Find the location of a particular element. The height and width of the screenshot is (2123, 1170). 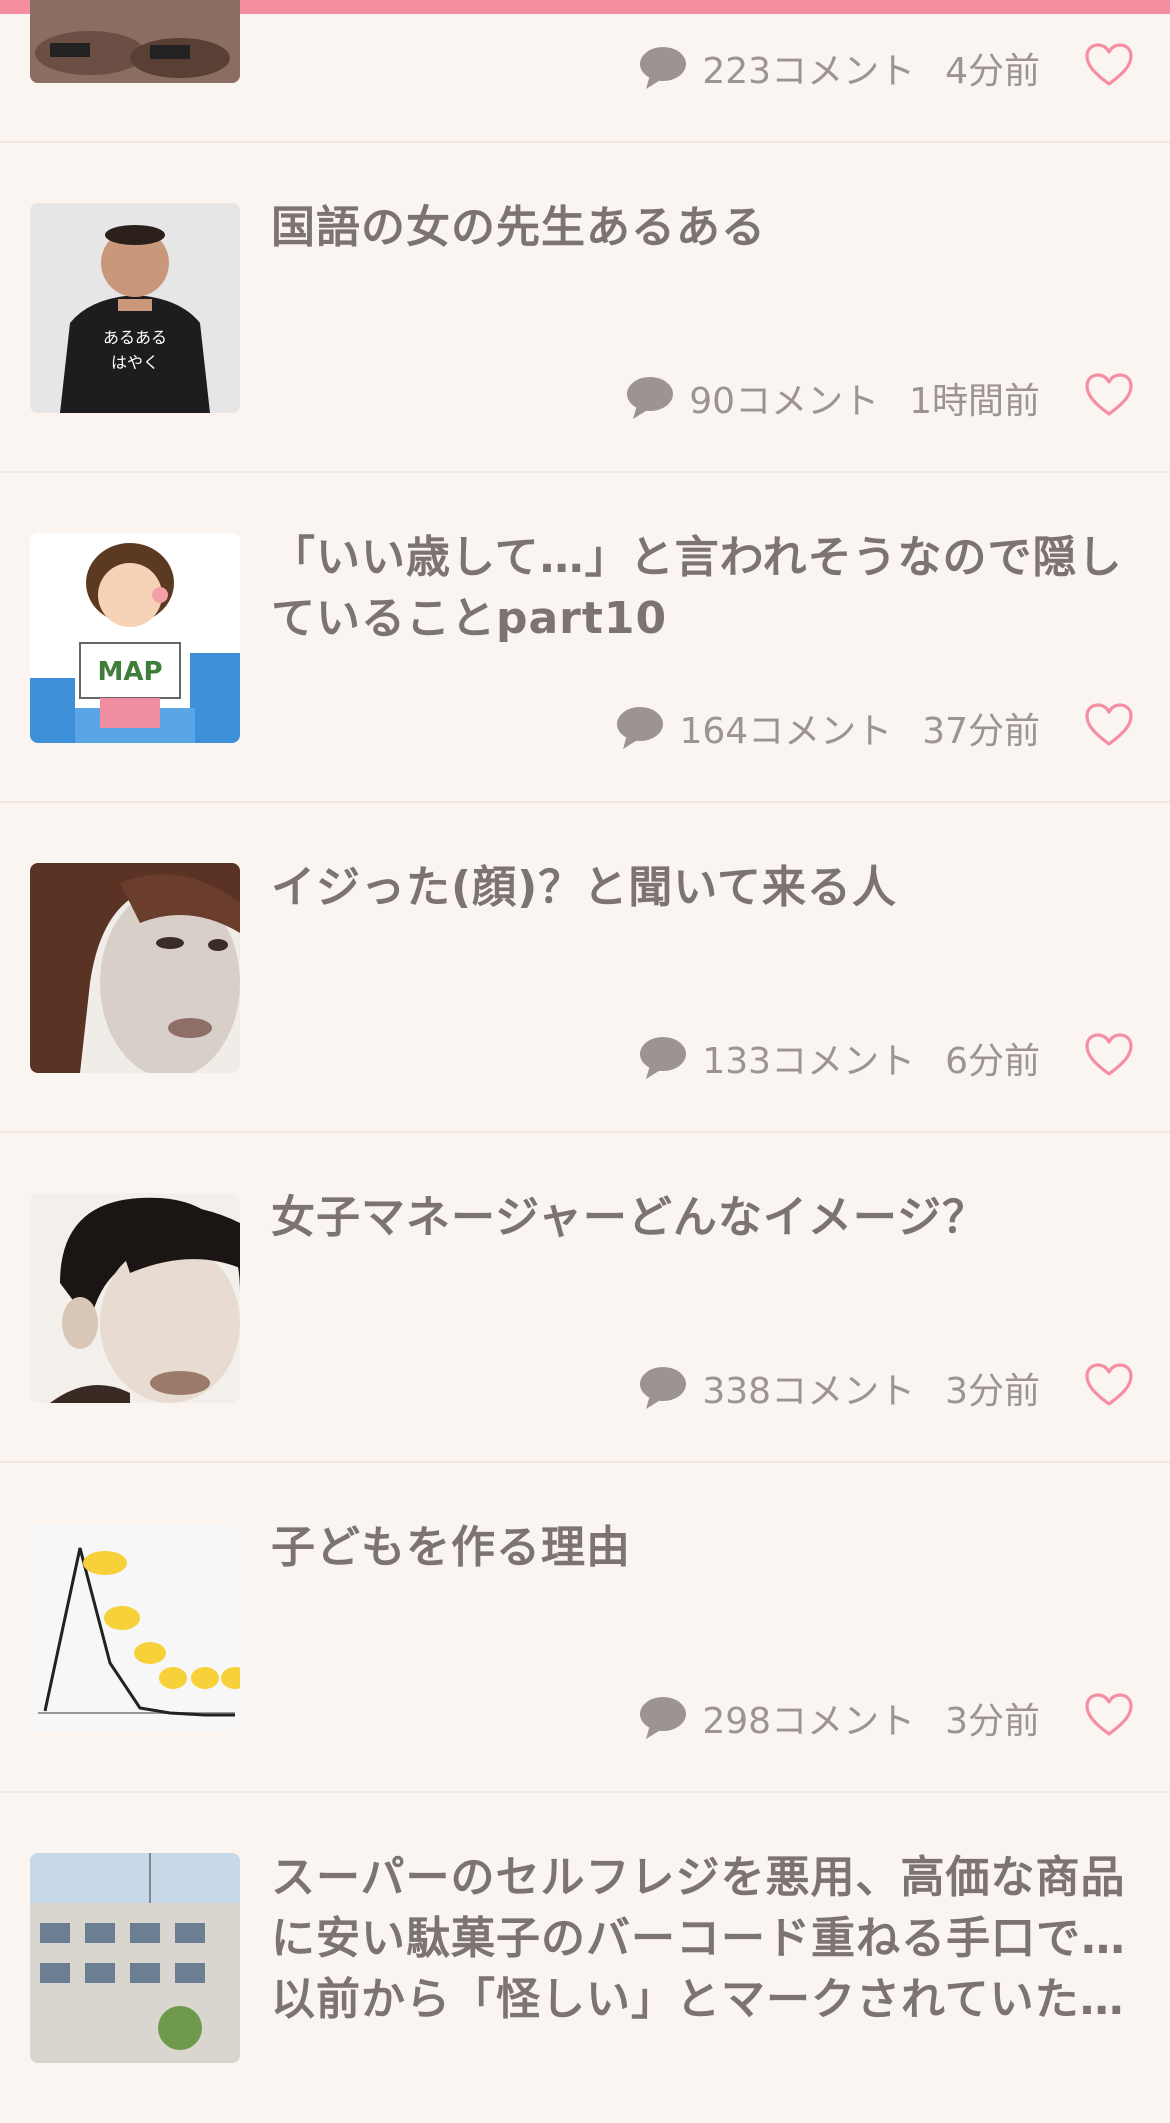

thumbnail-image: あるある はやく is located at coordinates (135, 308).